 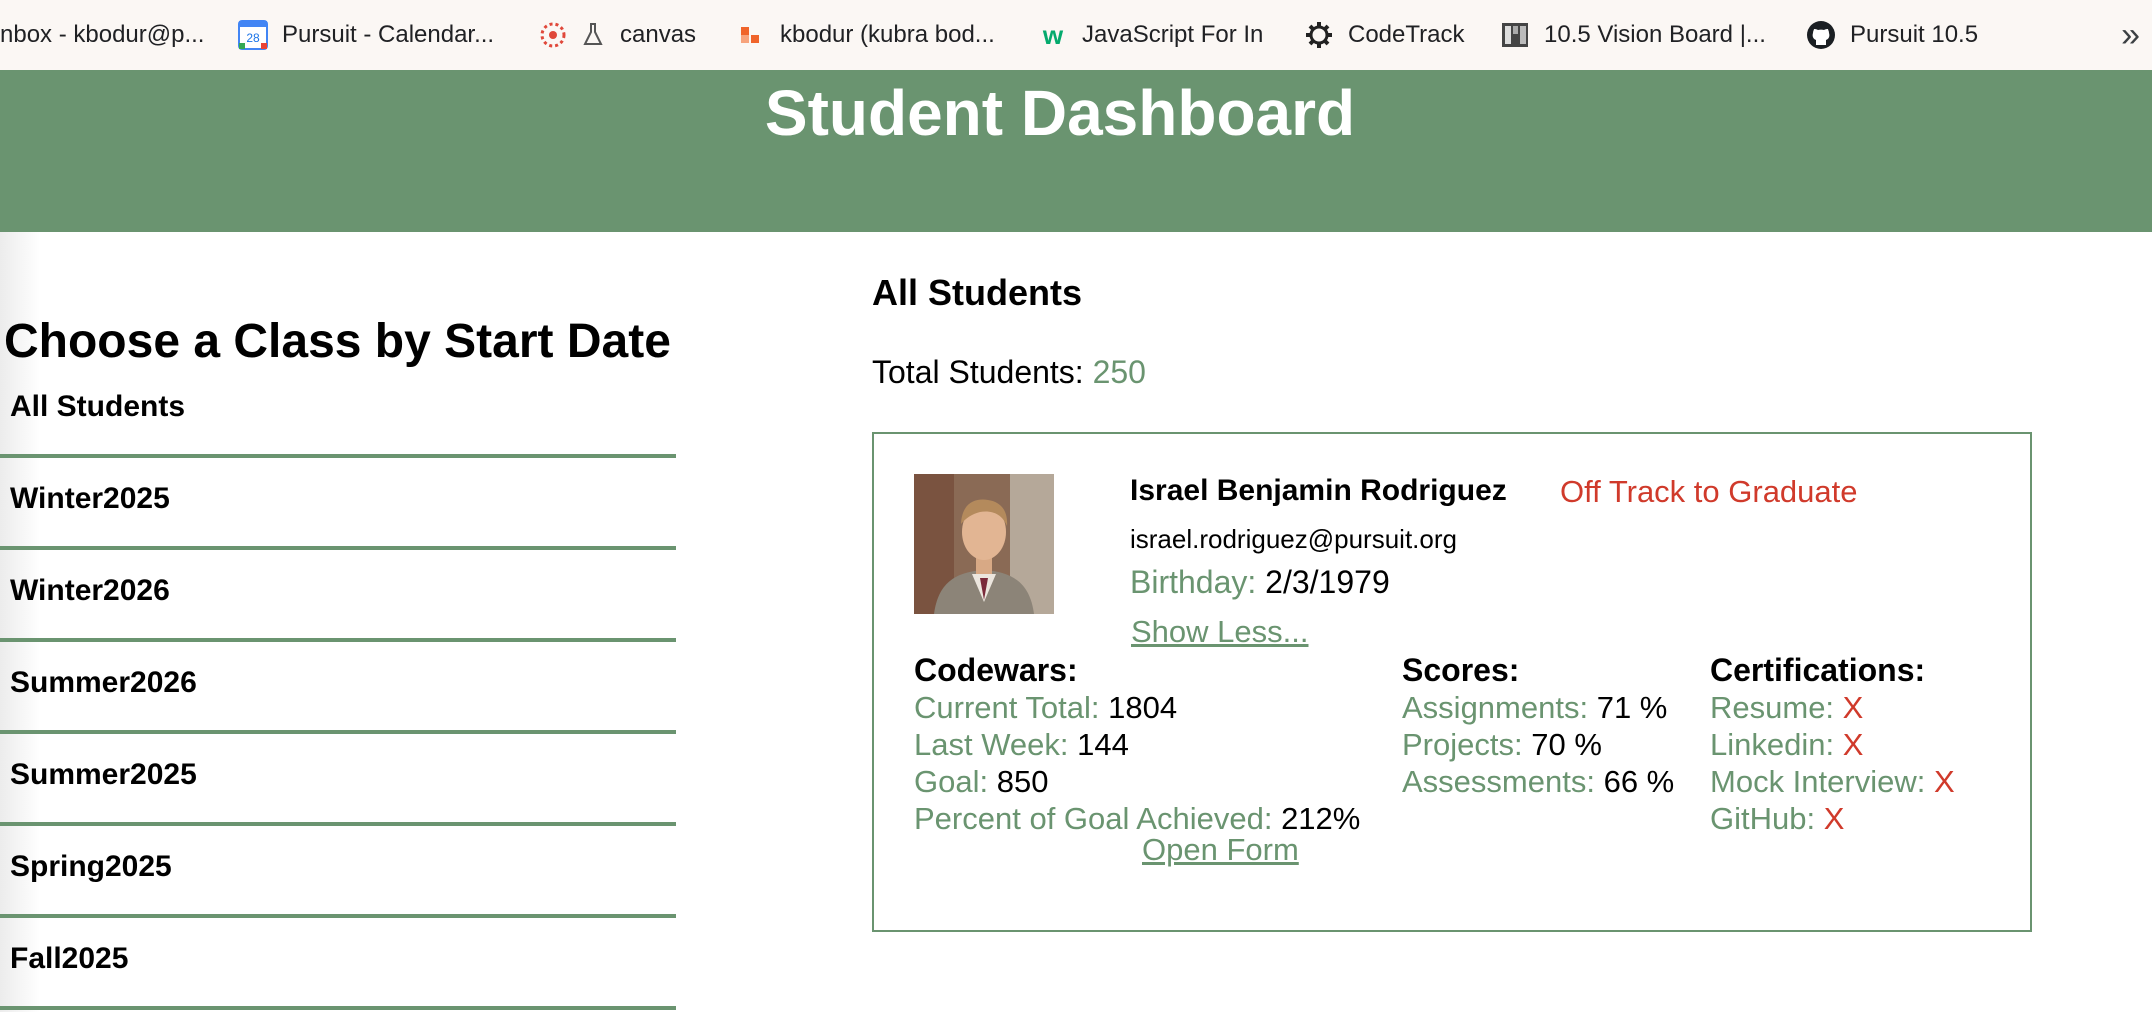 I want to click on page-title: Student Dashboard, so click(x=1060, y=113).